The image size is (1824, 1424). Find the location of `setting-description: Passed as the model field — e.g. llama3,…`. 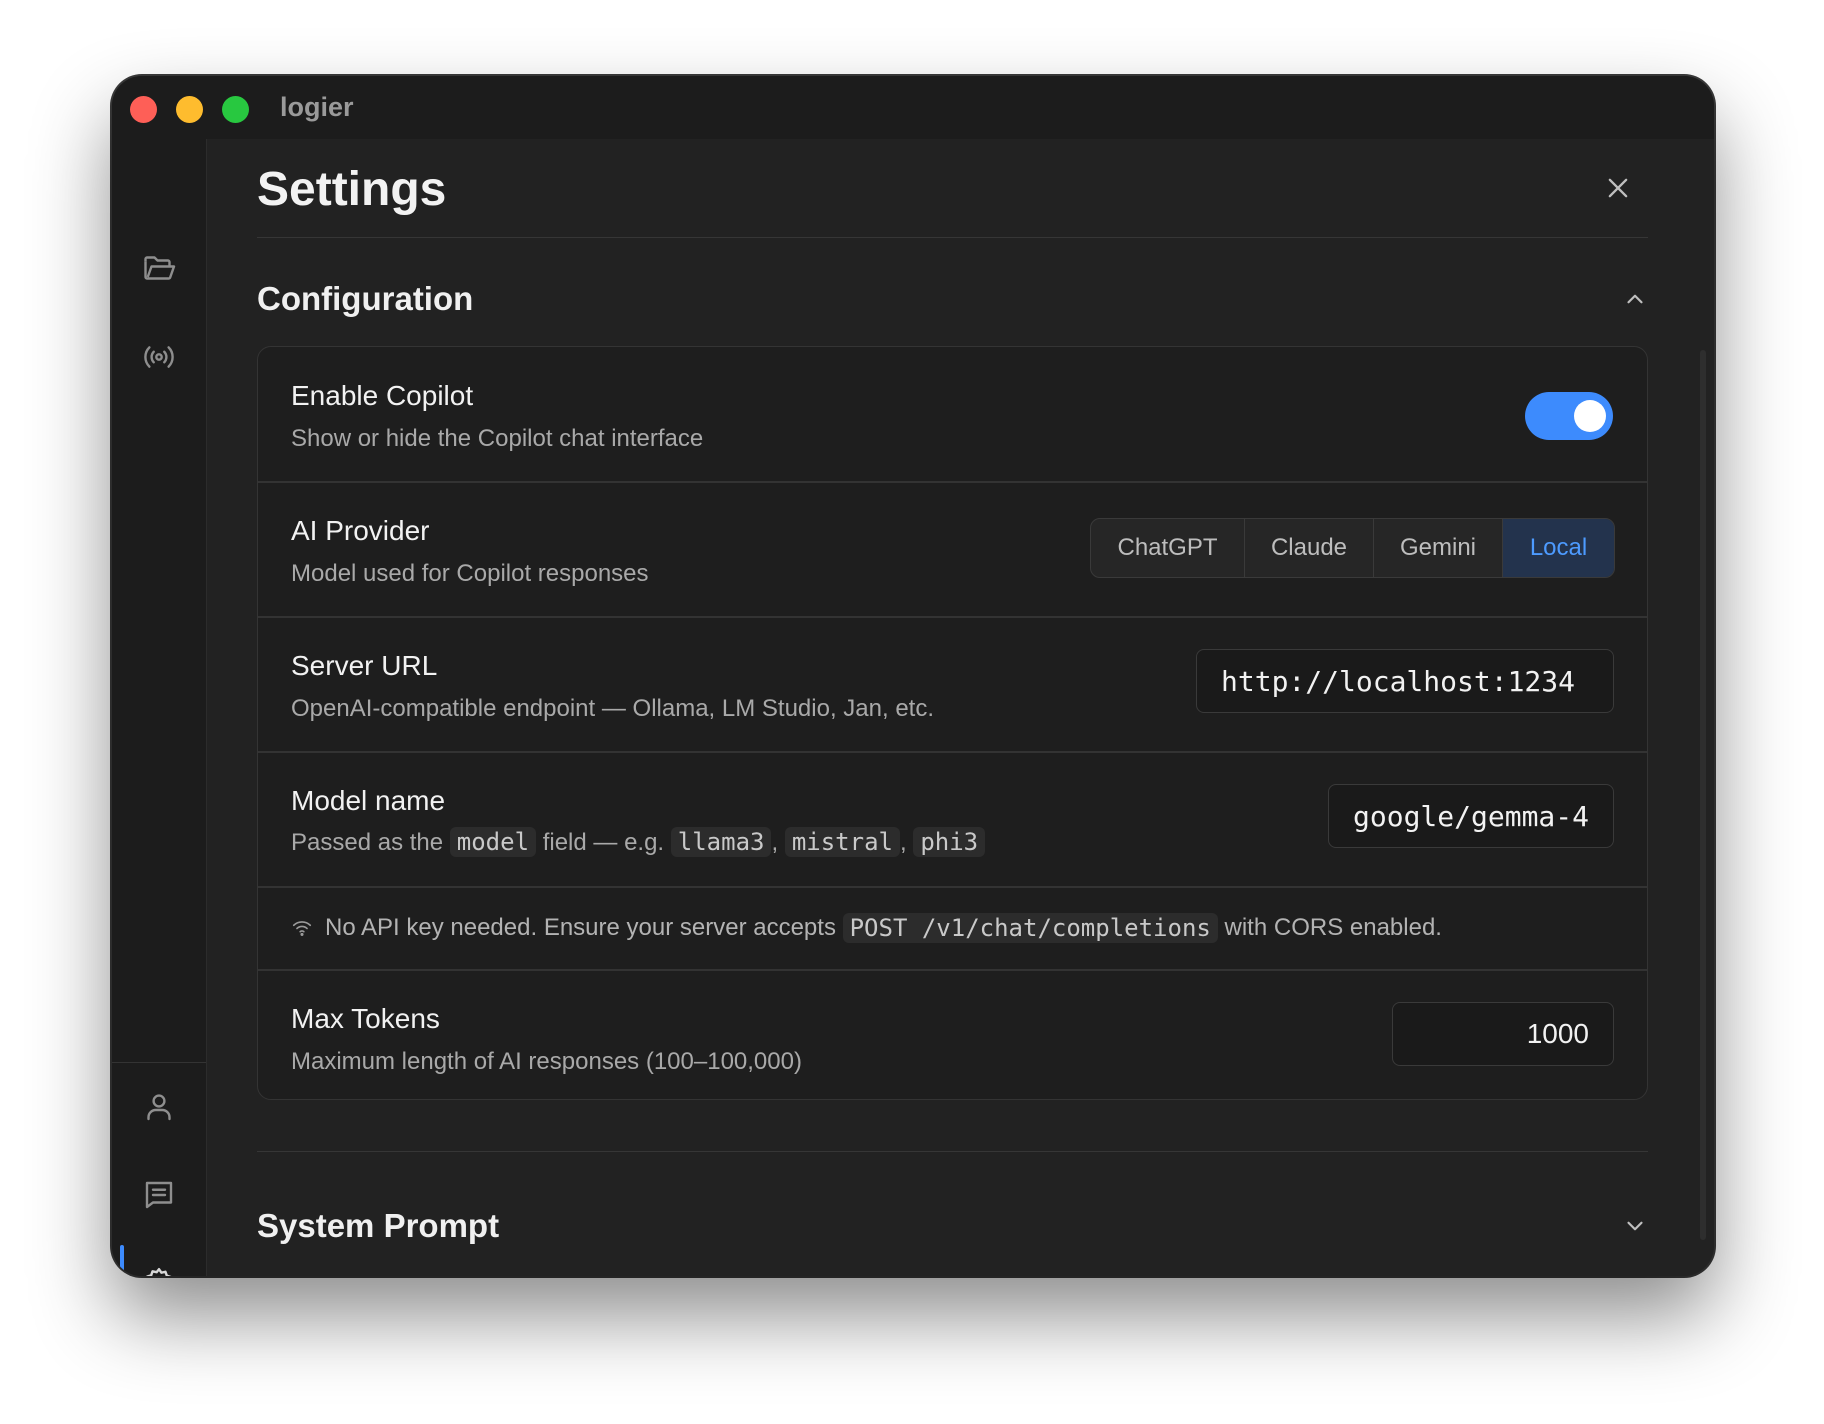

setting-description: Passed as the model field — e.g. llama3,… is located at coordinates (638, 842).